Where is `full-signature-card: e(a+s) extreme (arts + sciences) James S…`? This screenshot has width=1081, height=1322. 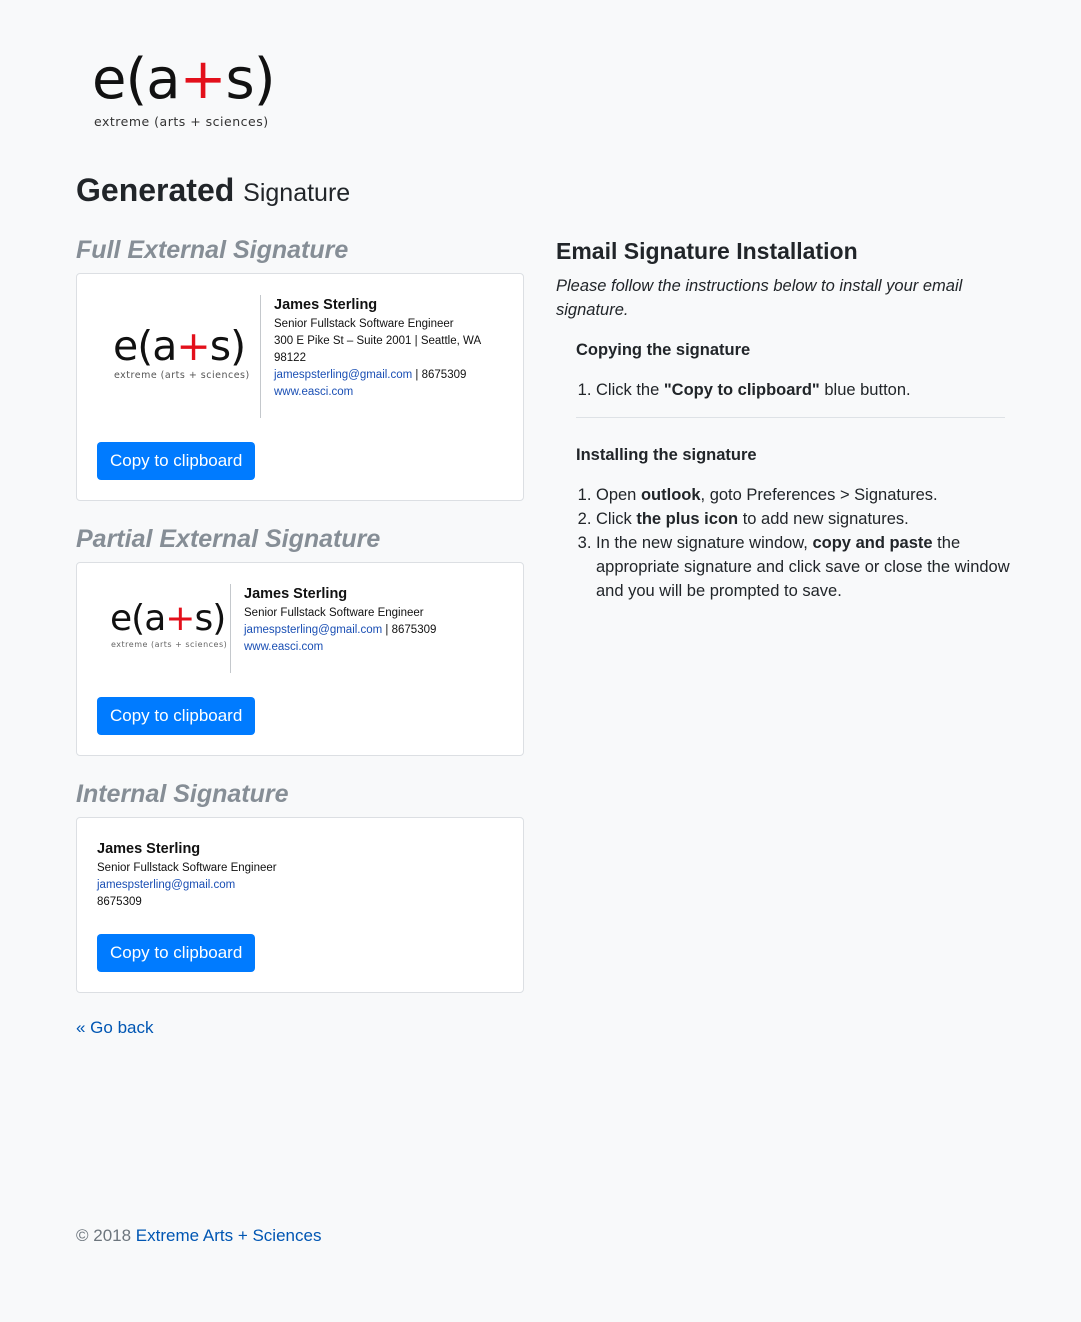
full-signature-card: e(a+s) extreme (arts + sciences) James S… is located at coordinates (300, 387).